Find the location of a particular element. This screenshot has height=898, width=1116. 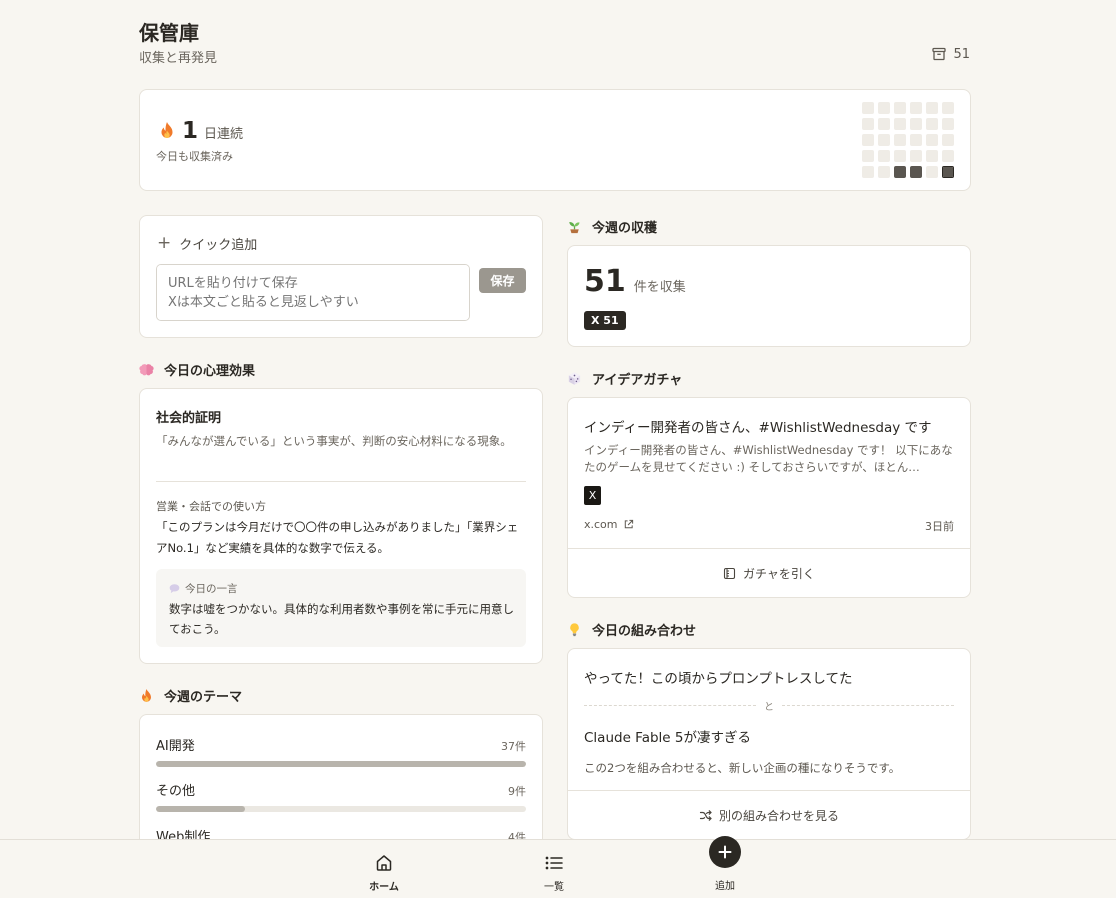

save-button: 保存 is located at coordinates (502, 280).